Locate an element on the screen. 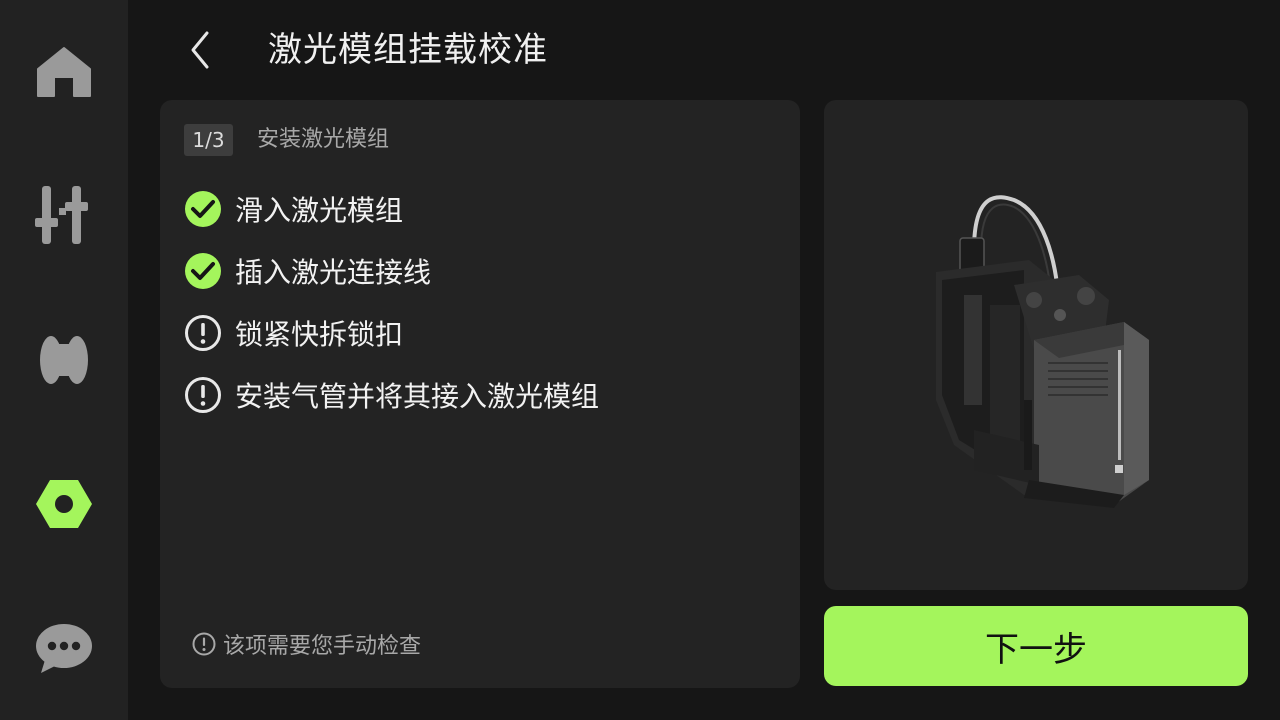  nav-home-button is located at coordinates (64, 72).